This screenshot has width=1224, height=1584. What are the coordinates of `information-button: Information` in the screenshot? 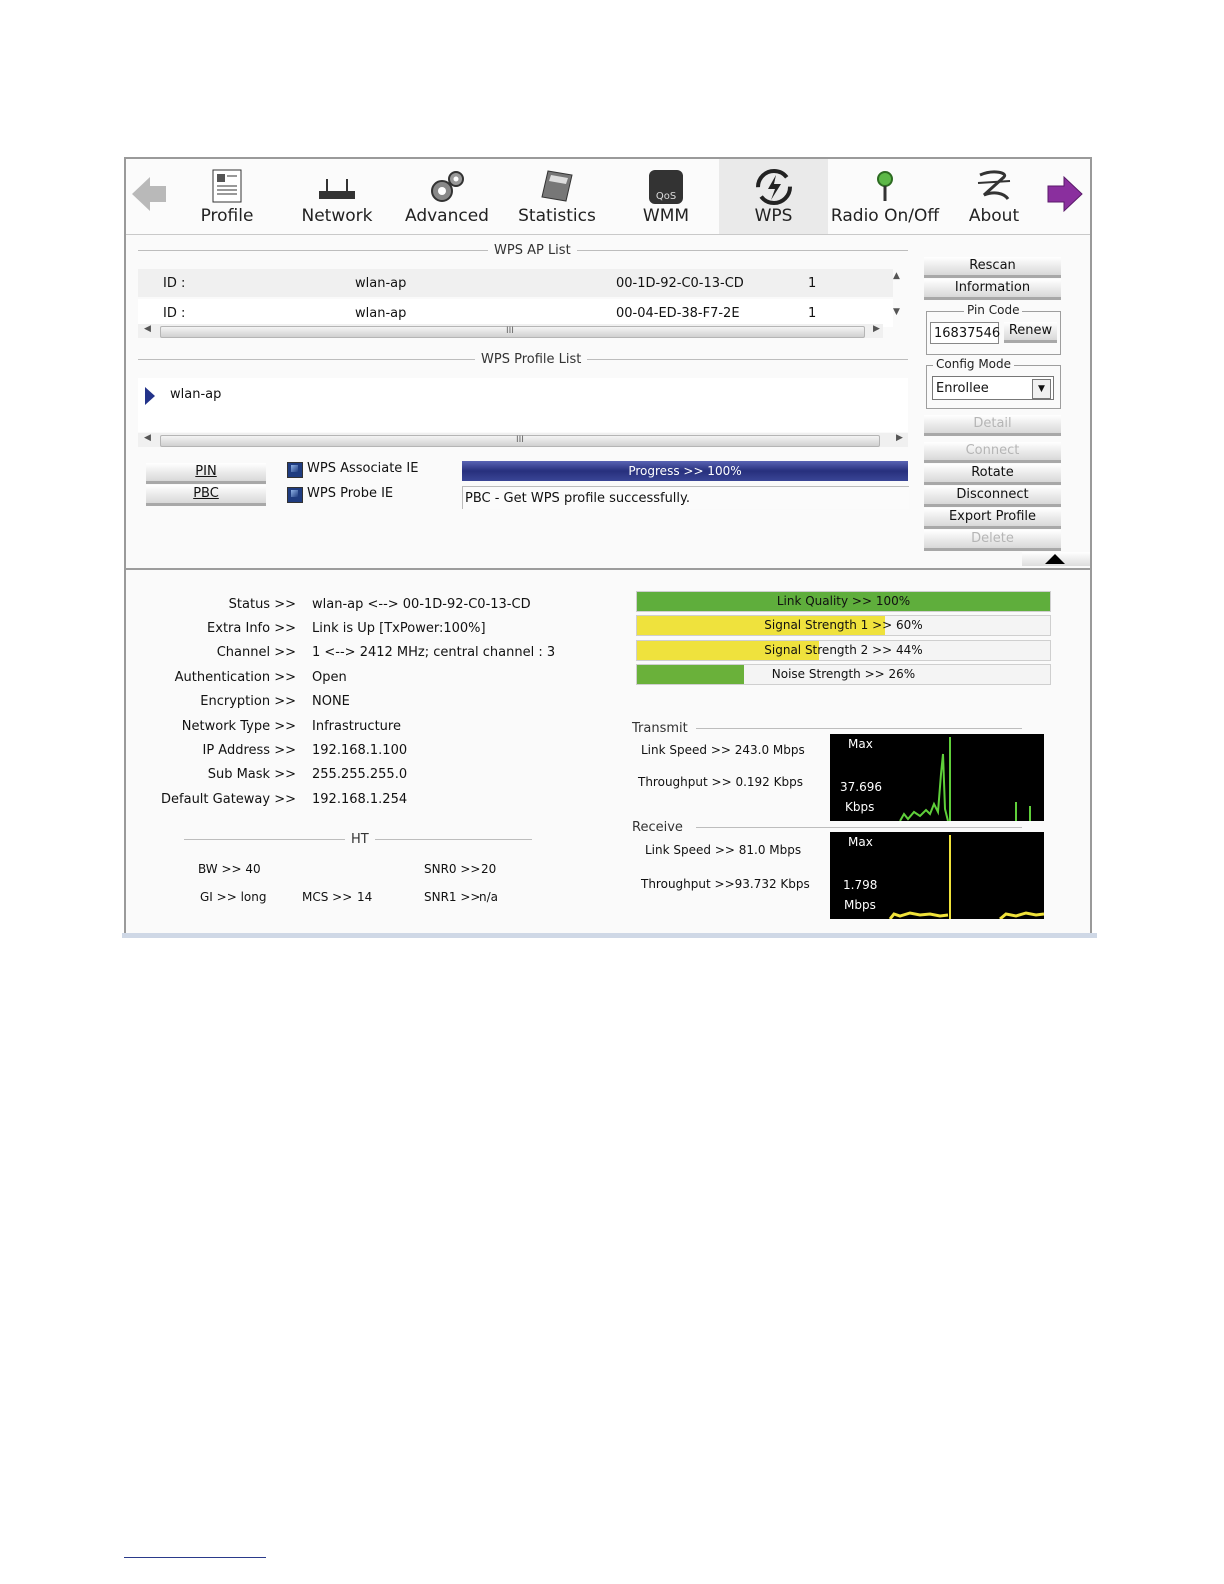 It's located at (992, 289).